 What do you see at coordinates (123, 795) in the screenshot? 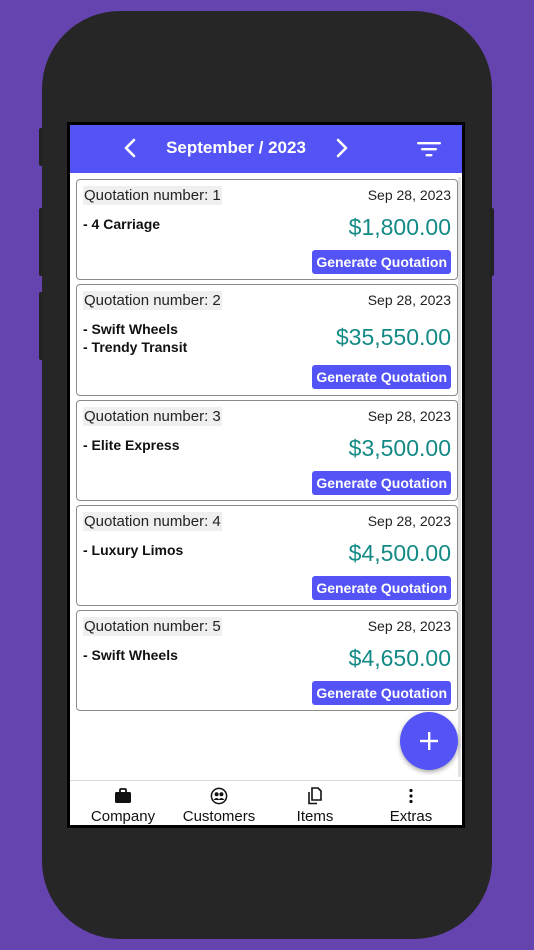
I see `briefcase-icon` at bounding box center [123, 795].